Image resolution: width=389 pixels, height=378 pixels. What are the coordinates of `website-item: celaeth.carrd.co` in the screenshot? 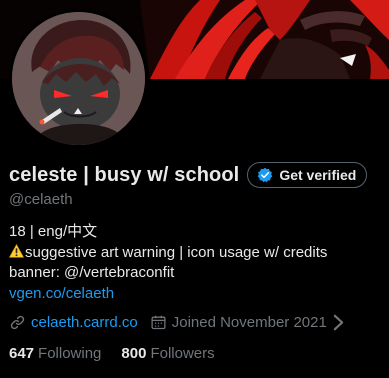 It's located at (73, 322).